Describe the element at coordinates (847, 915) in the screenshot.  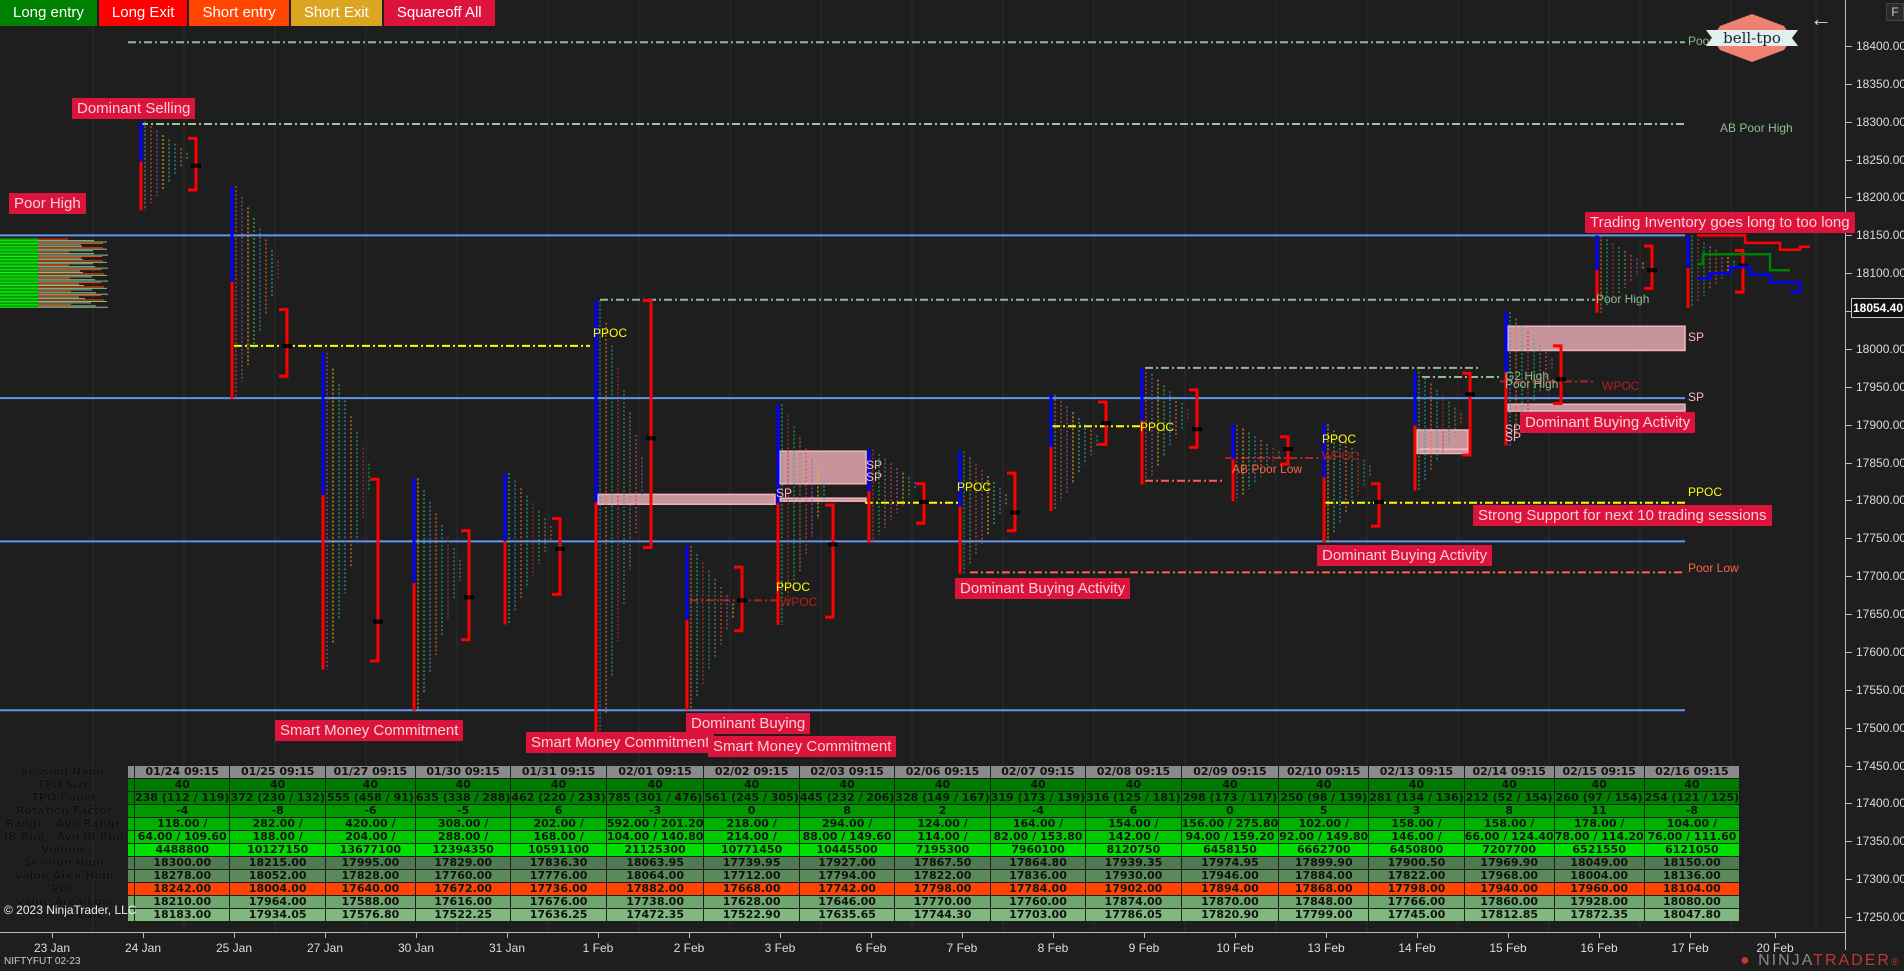
I see `stats-cell: 17635.65` at that location.